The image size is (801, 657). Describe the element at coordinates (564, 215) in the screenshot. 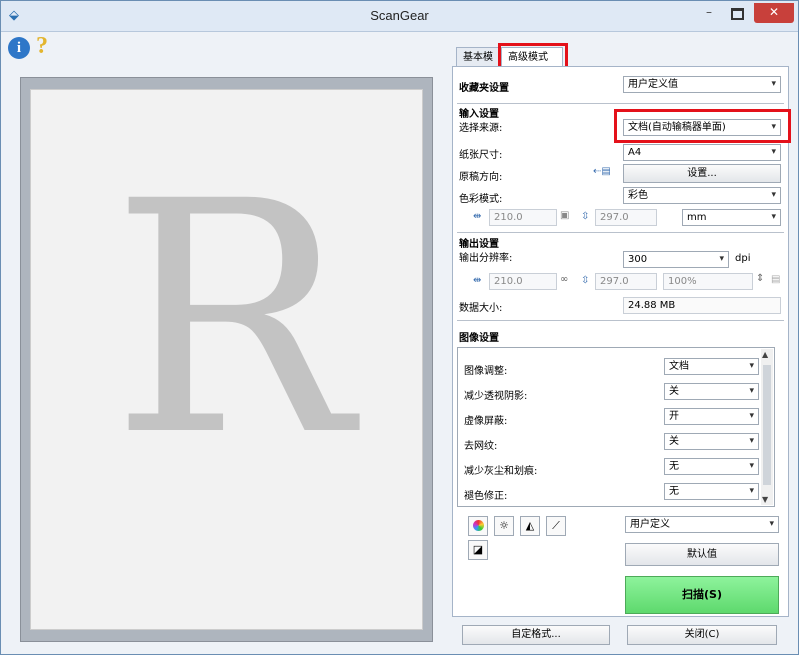

I see `aspect-icon: ▣` at that location.